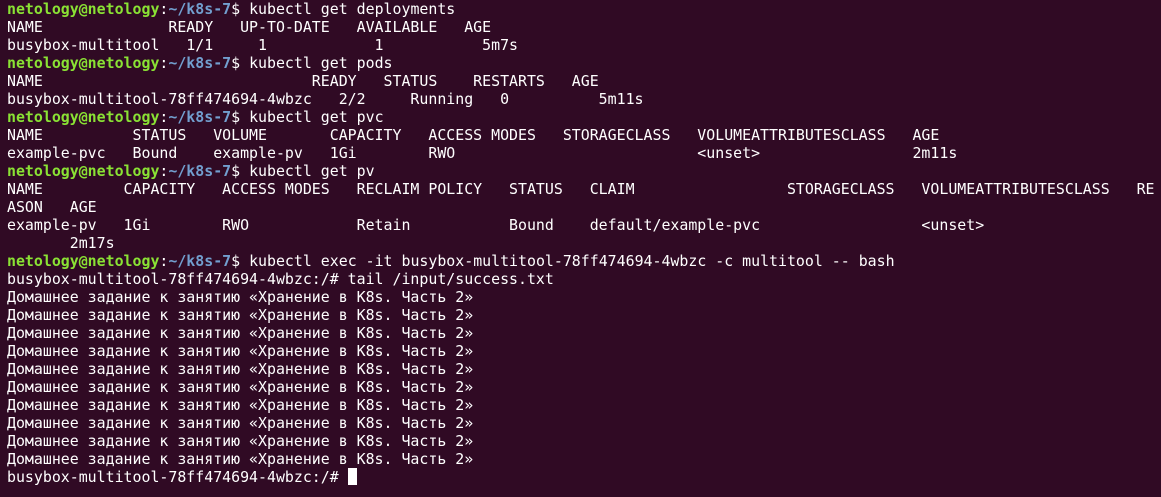 The width and height of the screenshot is (1161, 497). I want to click on output-line: busybox-multitool 1/1 1 1 5m7s, so click(263, 45).